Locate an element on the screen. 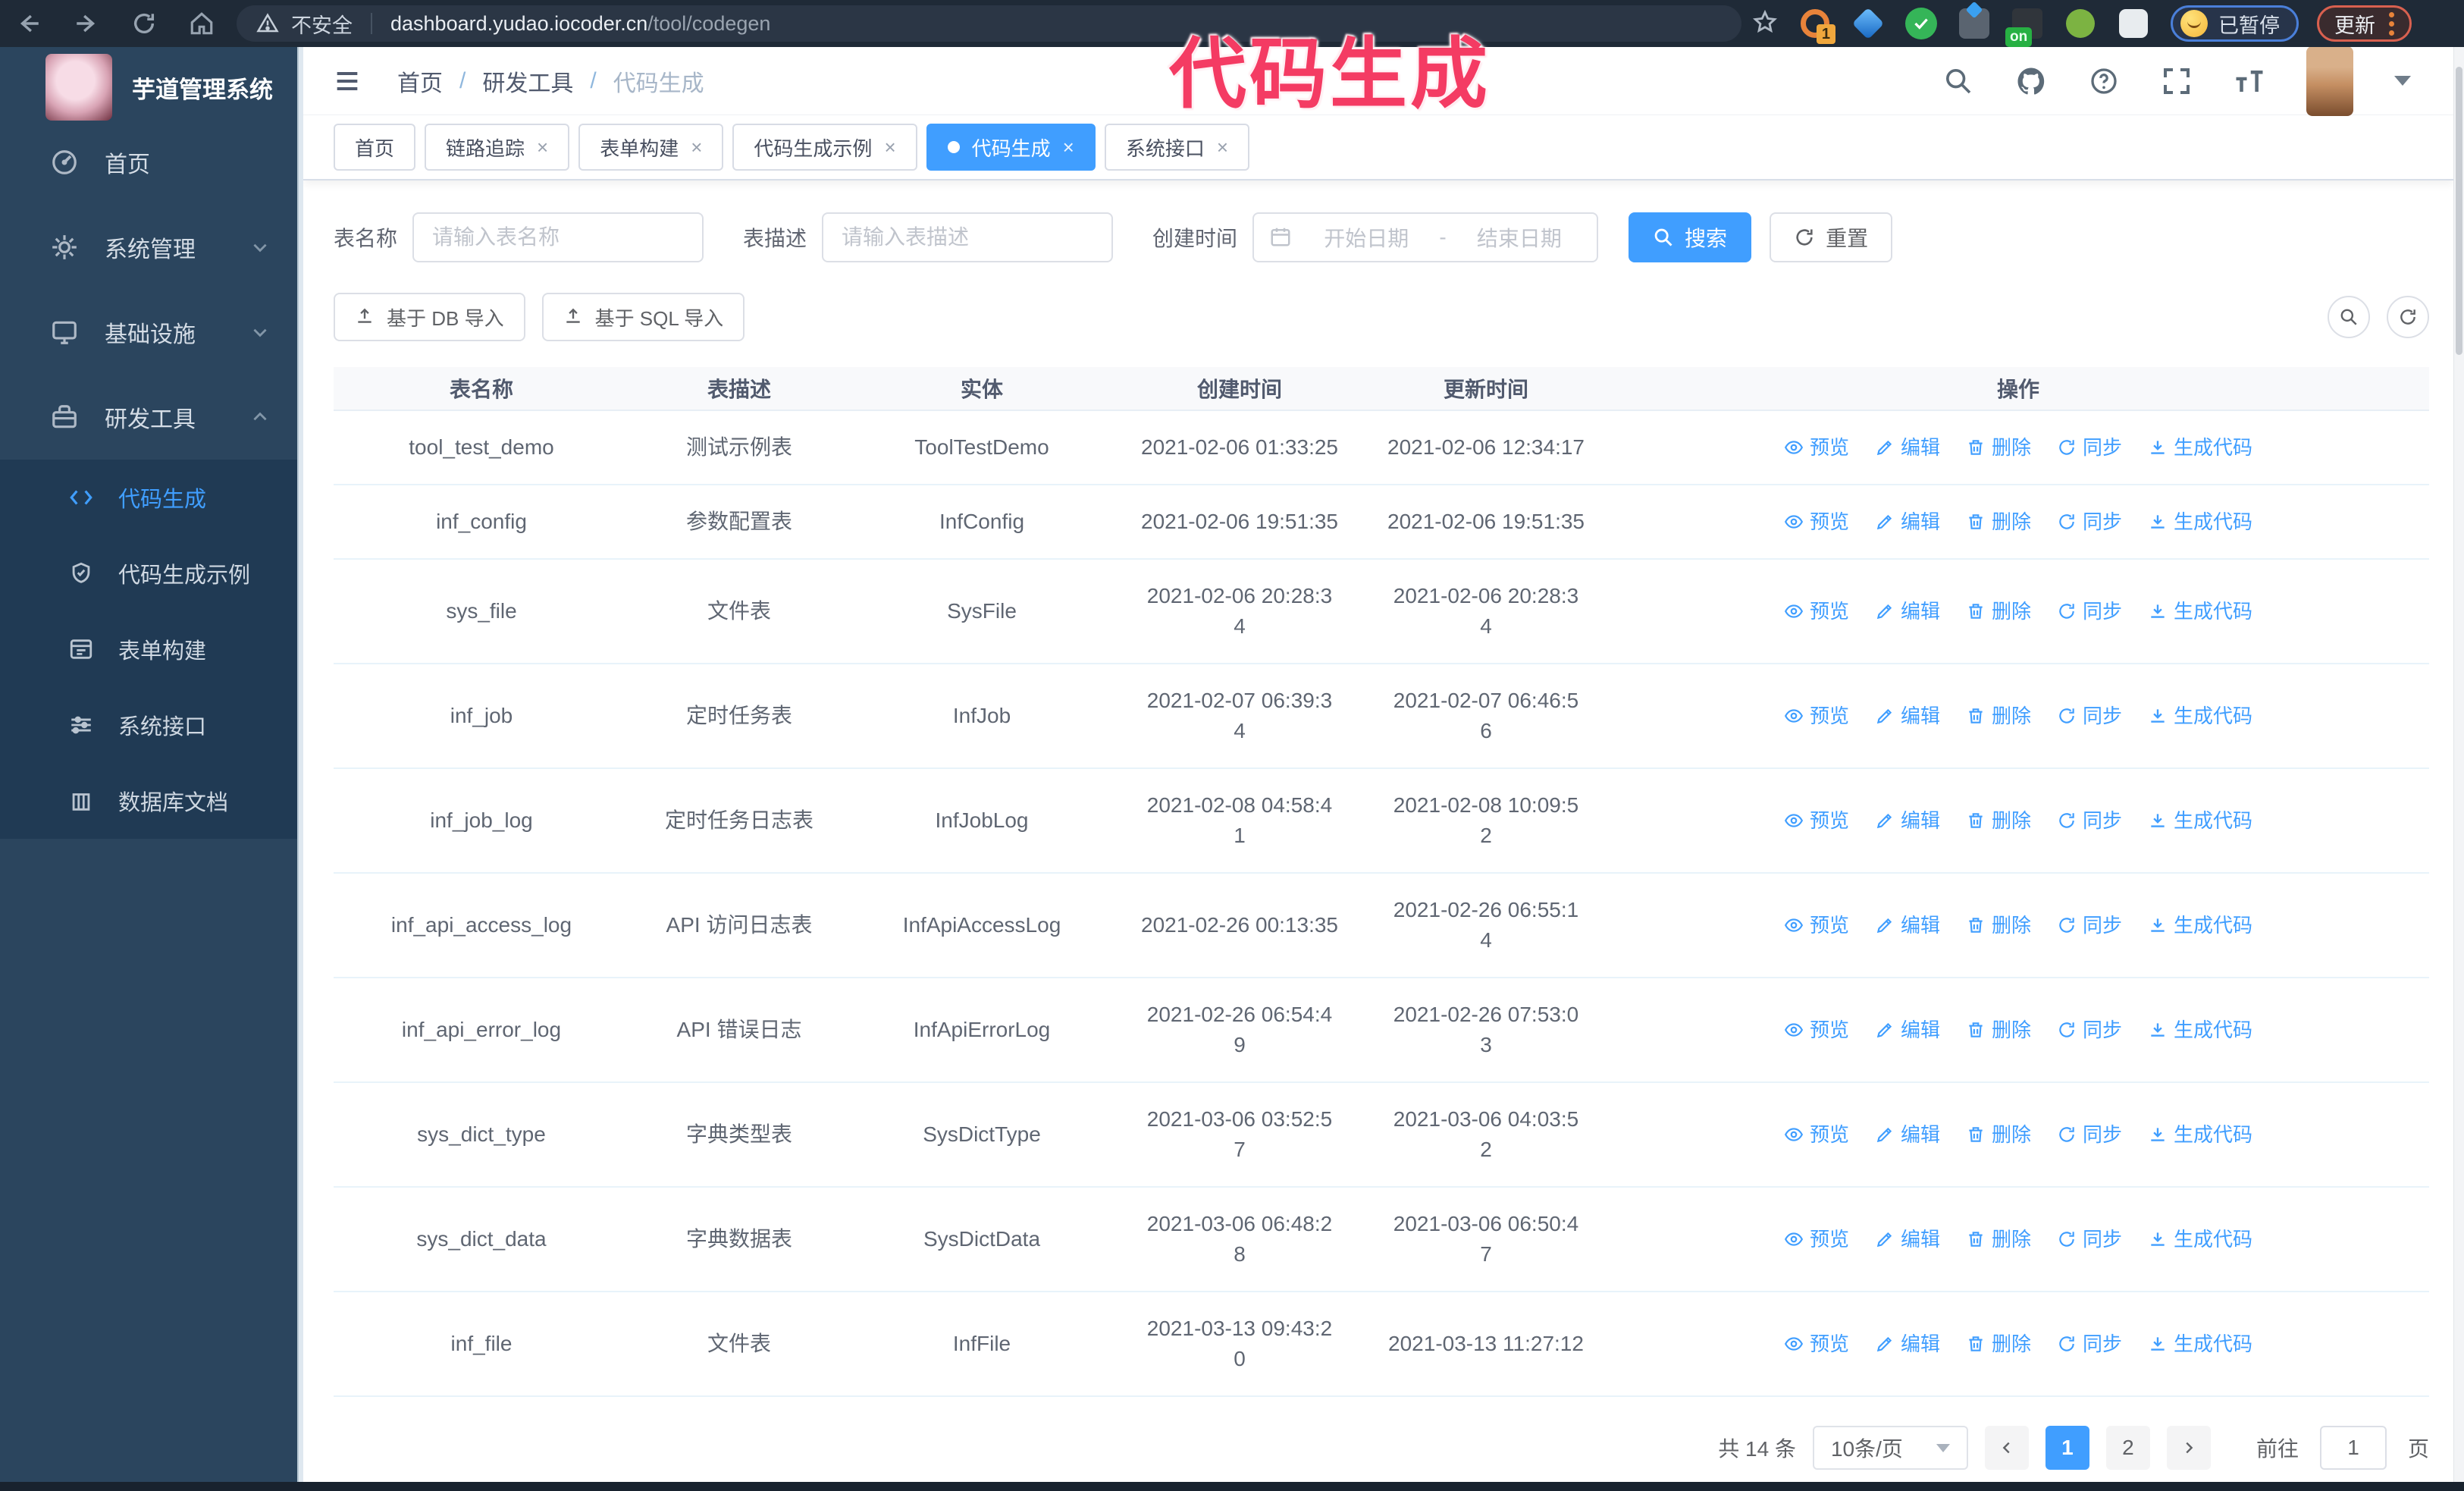 The height and width of the screenshot is (1491, 2464). date-range-picker: 开始日期 - 结束日期 is located at coordinates (1426, 237).